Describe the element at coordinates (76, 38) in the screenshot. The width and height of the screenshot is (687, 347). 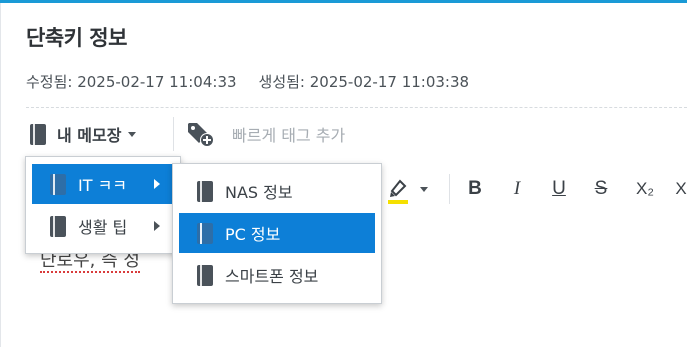
I see `note-title: 단축키 정보` at that location.